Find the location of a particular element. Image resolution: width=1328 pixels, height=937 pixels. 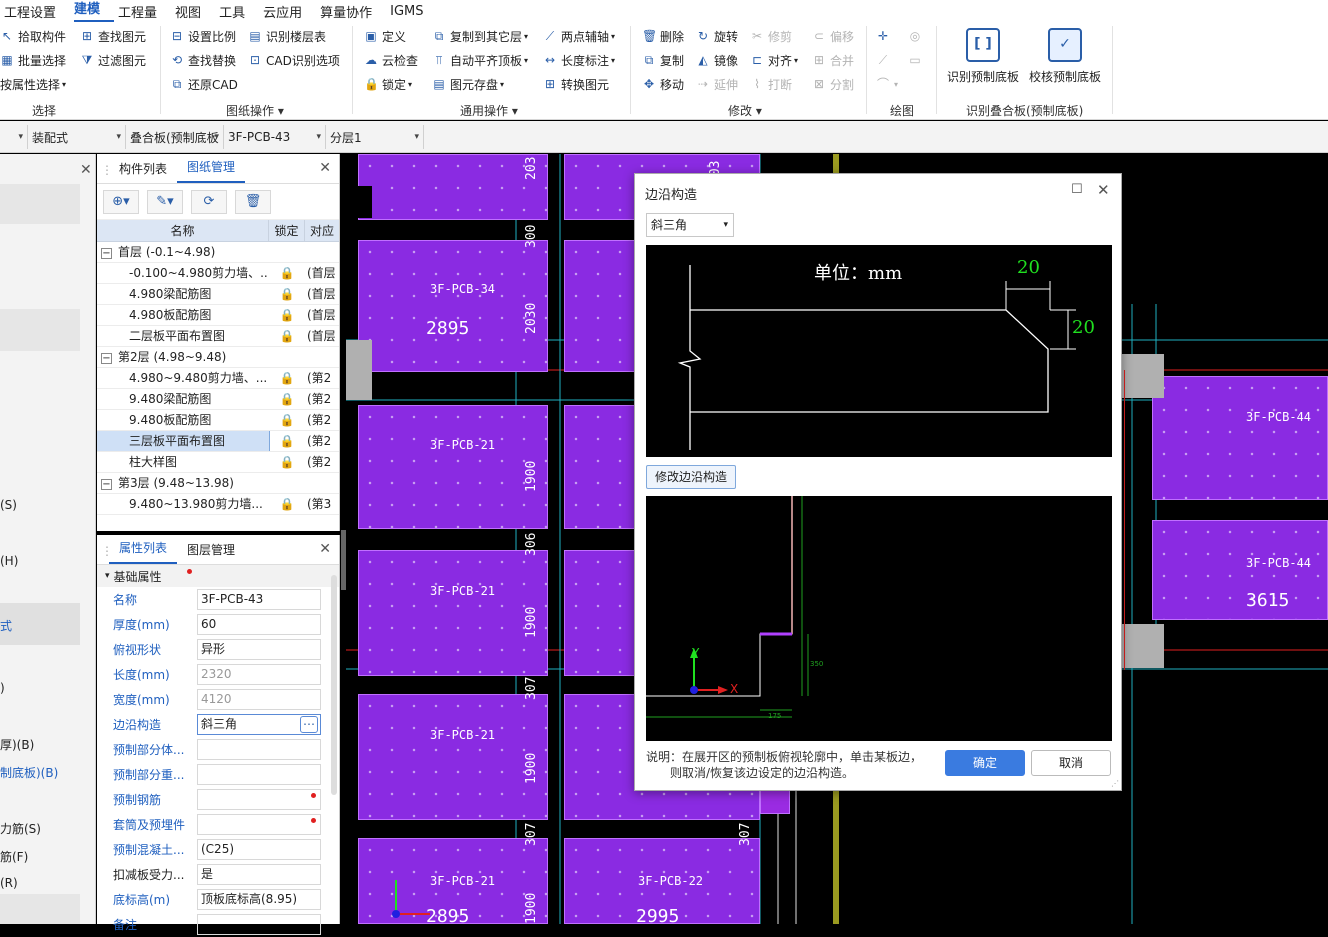

maximize-icon: ☐ is located at coordinates (1077, 189).